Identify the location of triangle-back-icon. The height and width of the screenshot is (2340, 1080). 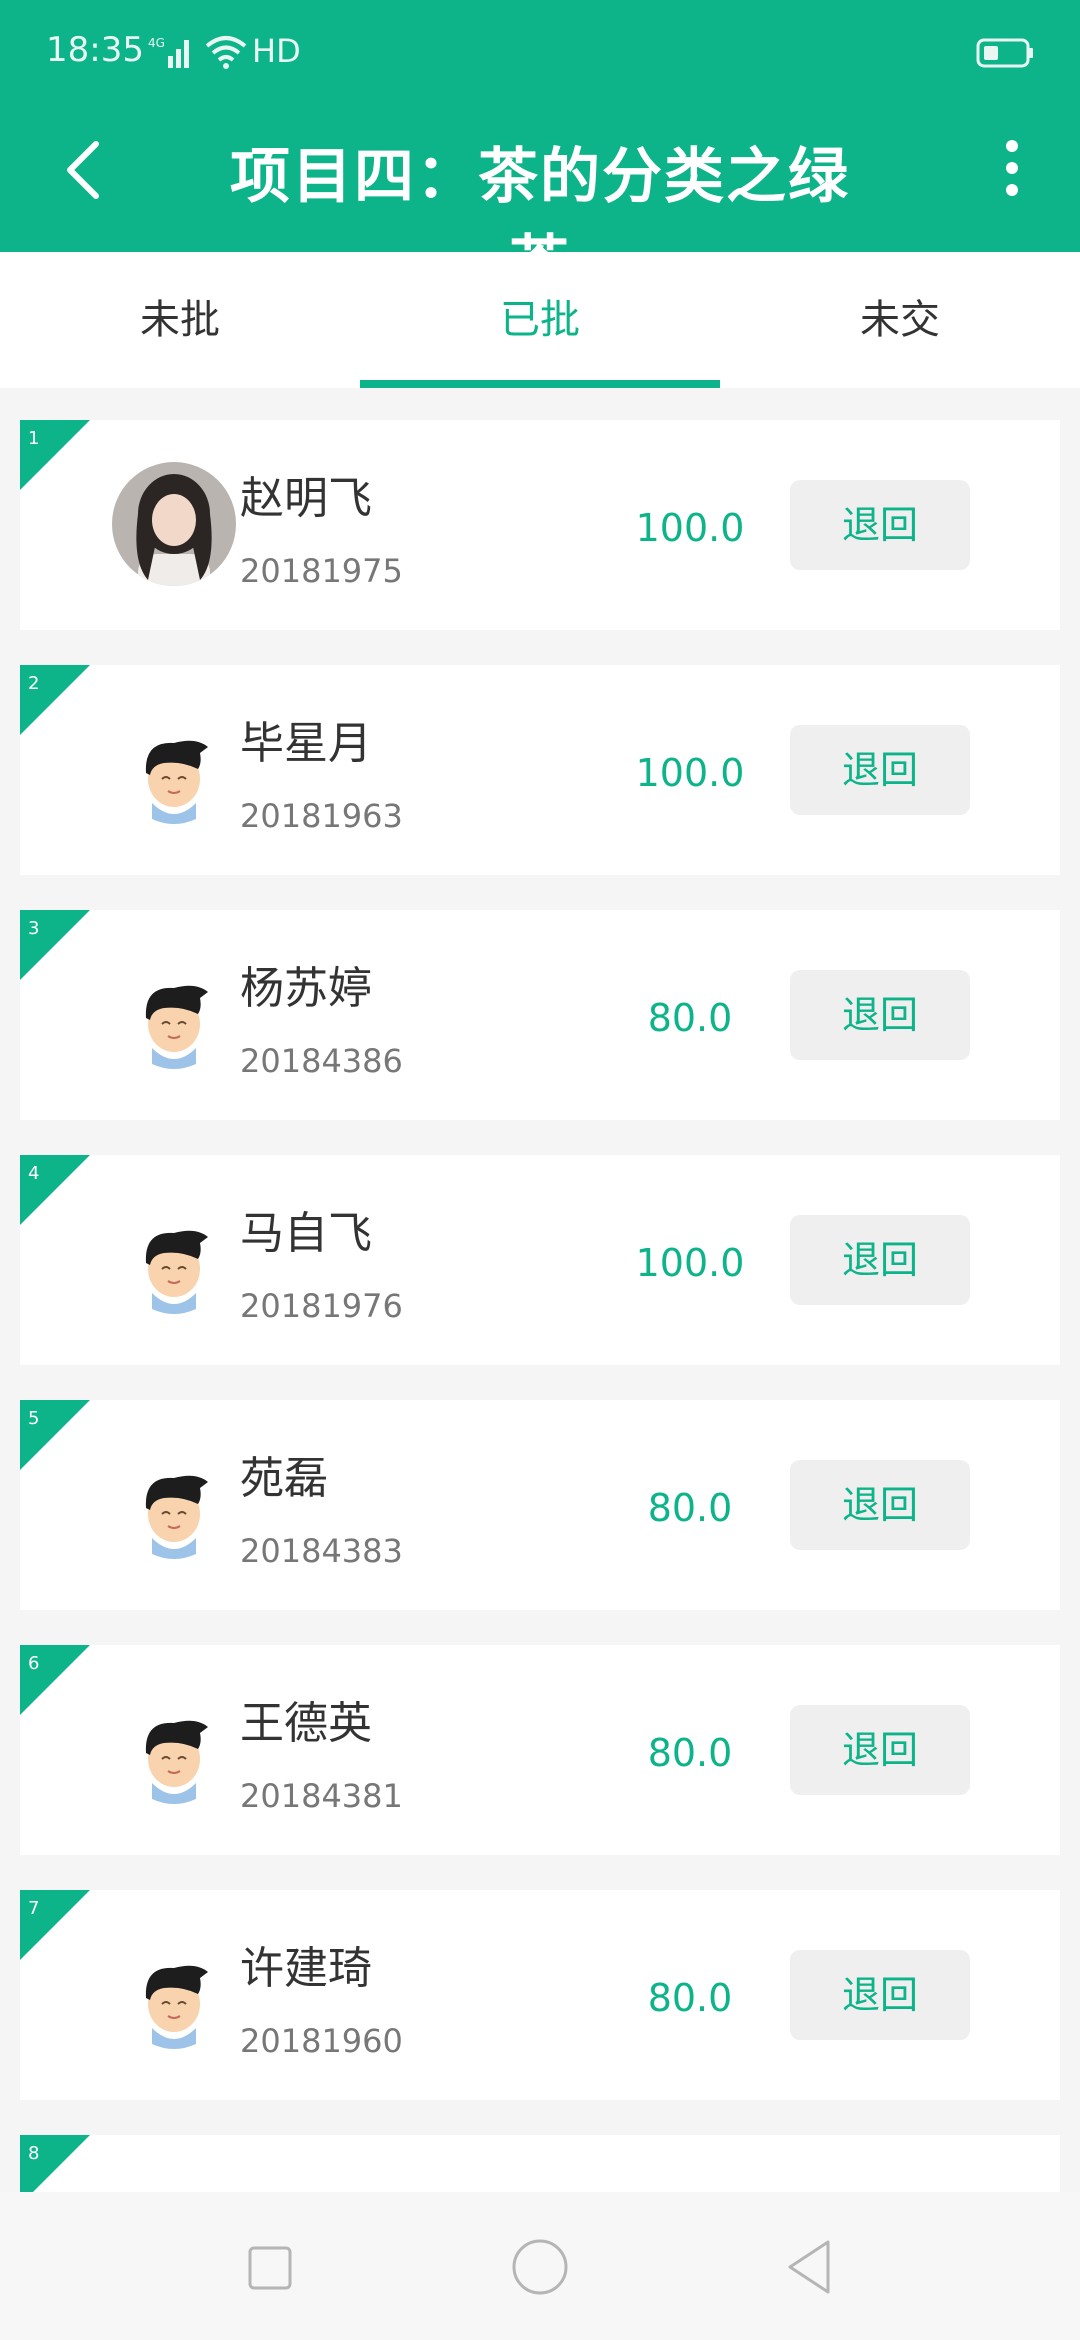
(811, 2267).